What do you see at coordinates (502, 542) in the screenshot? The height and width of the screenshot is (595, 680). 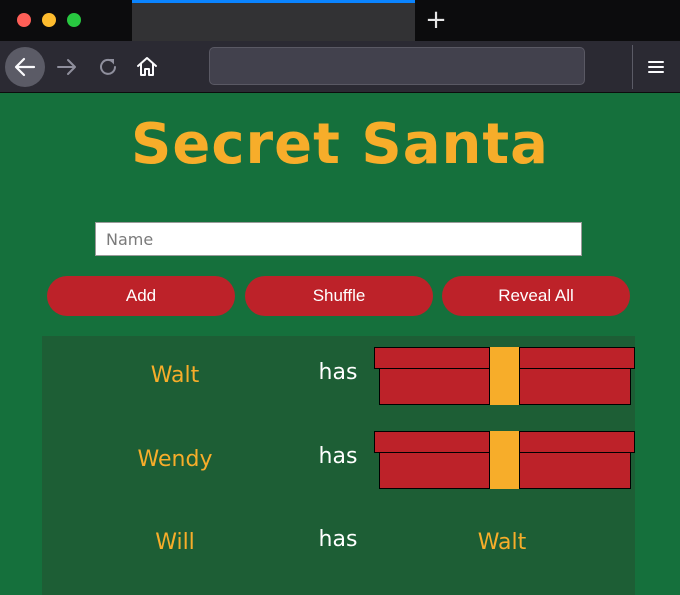 I see `recipient-name: Walt` at bounding box center [502, 542].